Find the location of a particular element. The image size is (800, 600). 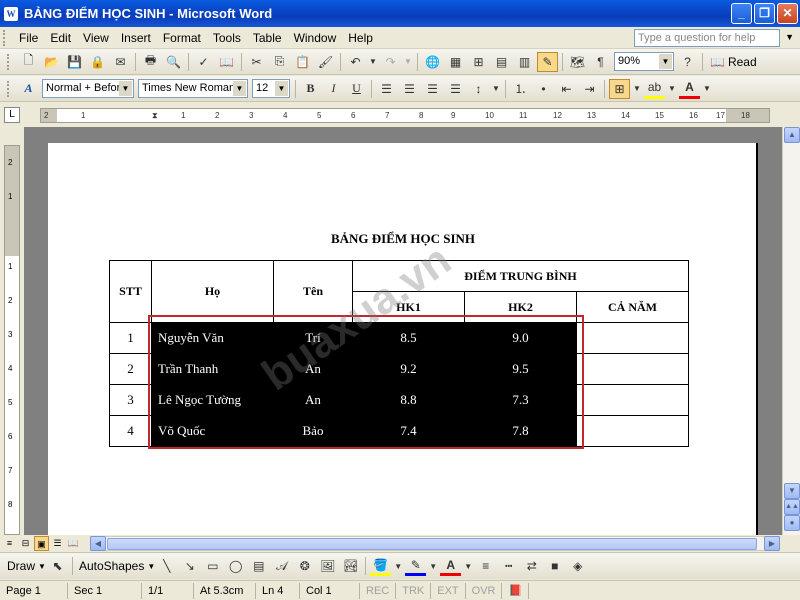

cell-hk1: 8.5 is located at coordinates (408, 338).